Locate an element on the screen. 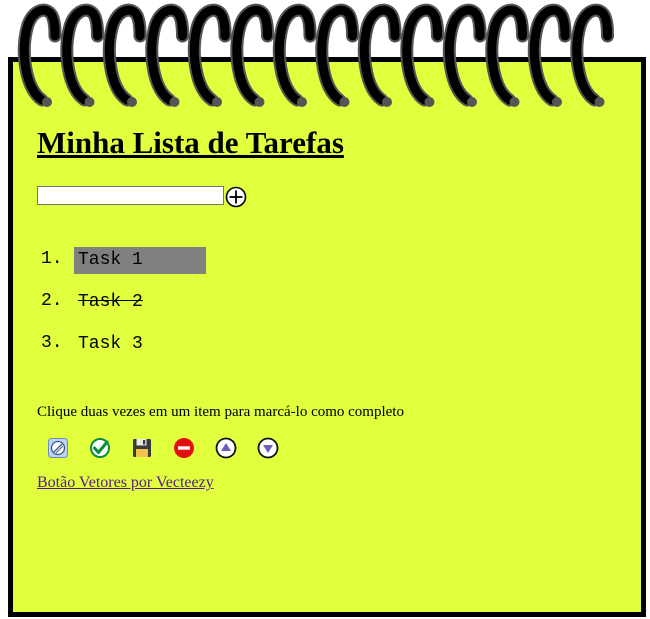  add-task-button is located at coordinates (236, 197).